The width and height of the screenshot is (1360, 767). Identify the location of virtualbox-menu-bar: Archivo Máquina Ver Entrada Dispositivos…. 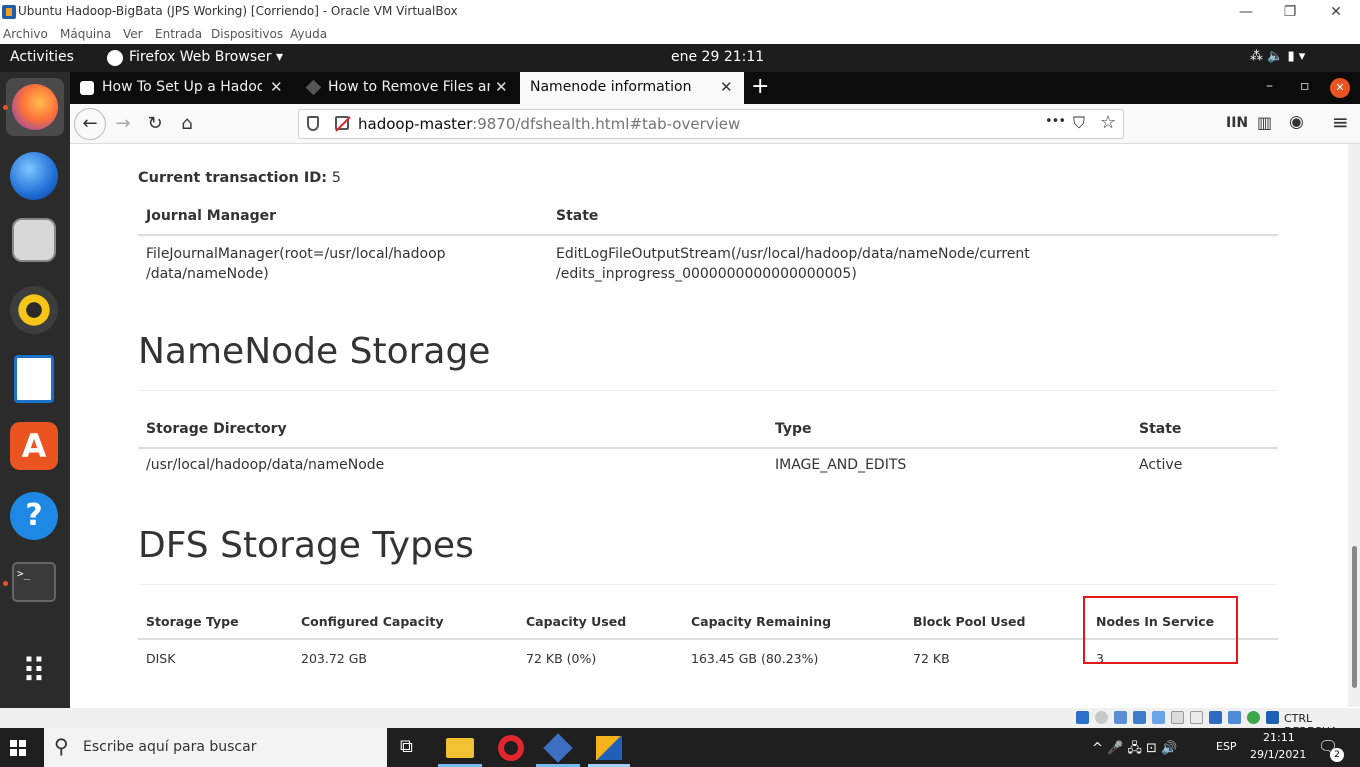
(680, 34).